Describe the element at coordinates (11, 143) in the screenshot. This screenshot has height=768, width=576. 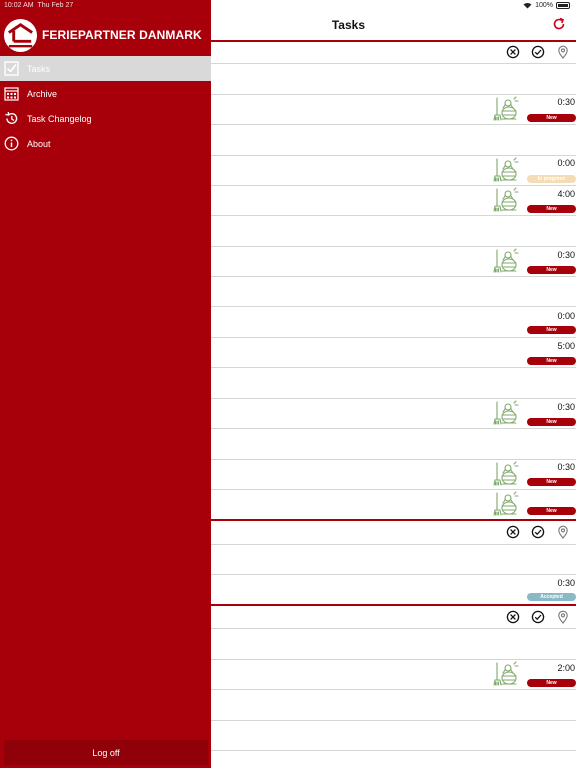
I see `info-icon` at that location.